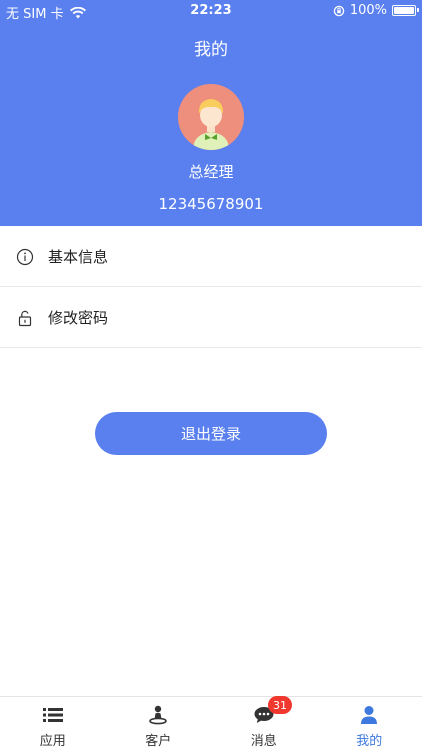 The height and width of the screenshot is (750, 422). Describe the element at coordinates (158, 741) in the screenshot. I see `tab-label: 客户` at that location.